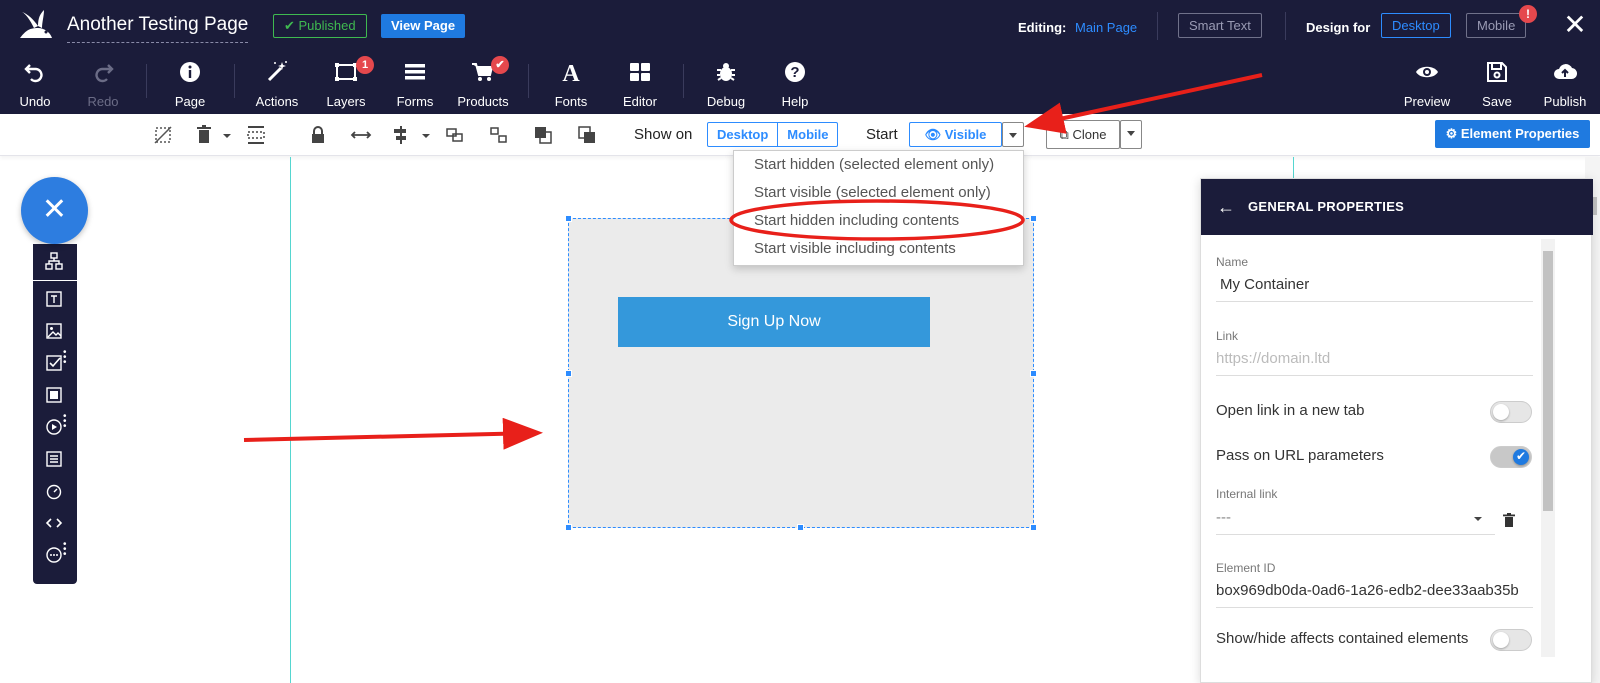 The width and height of the screenshot is (1600, 683). Describe the element at coordinates (1511, 412) in the screenshot. I see `open-new-tab-toggle` at that location.